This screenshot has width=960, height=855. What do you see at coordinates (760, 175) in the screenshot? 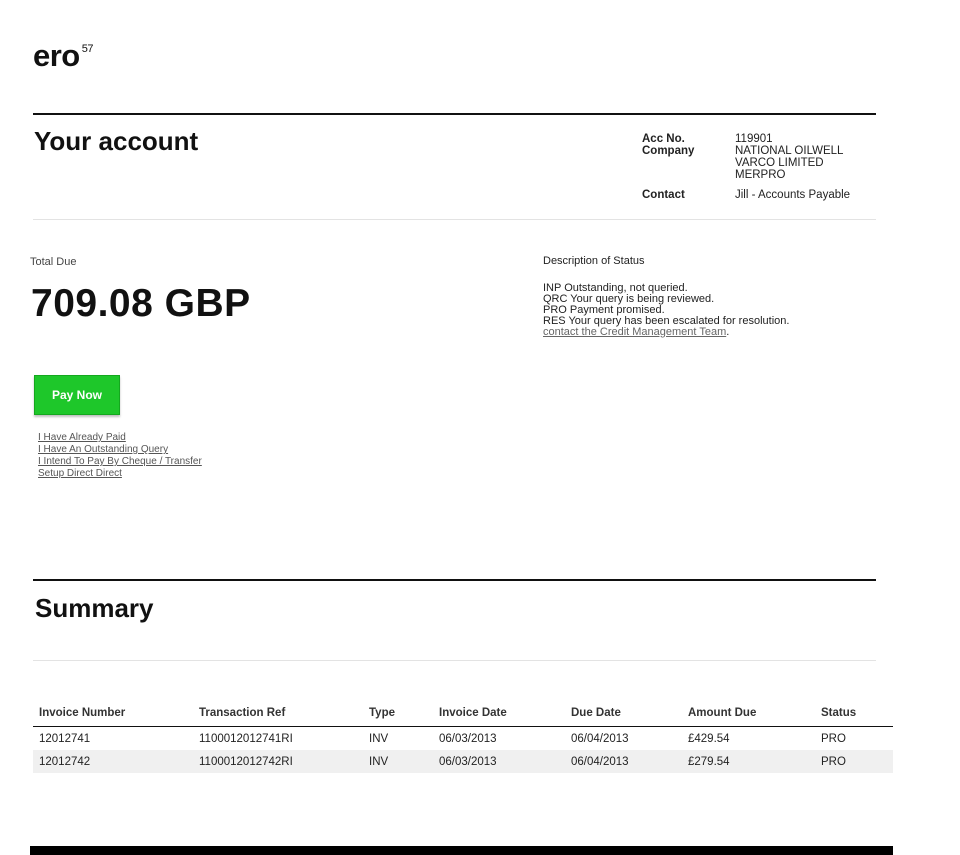
I see `company-line: MERPRO` at bounding box center [760, 175].